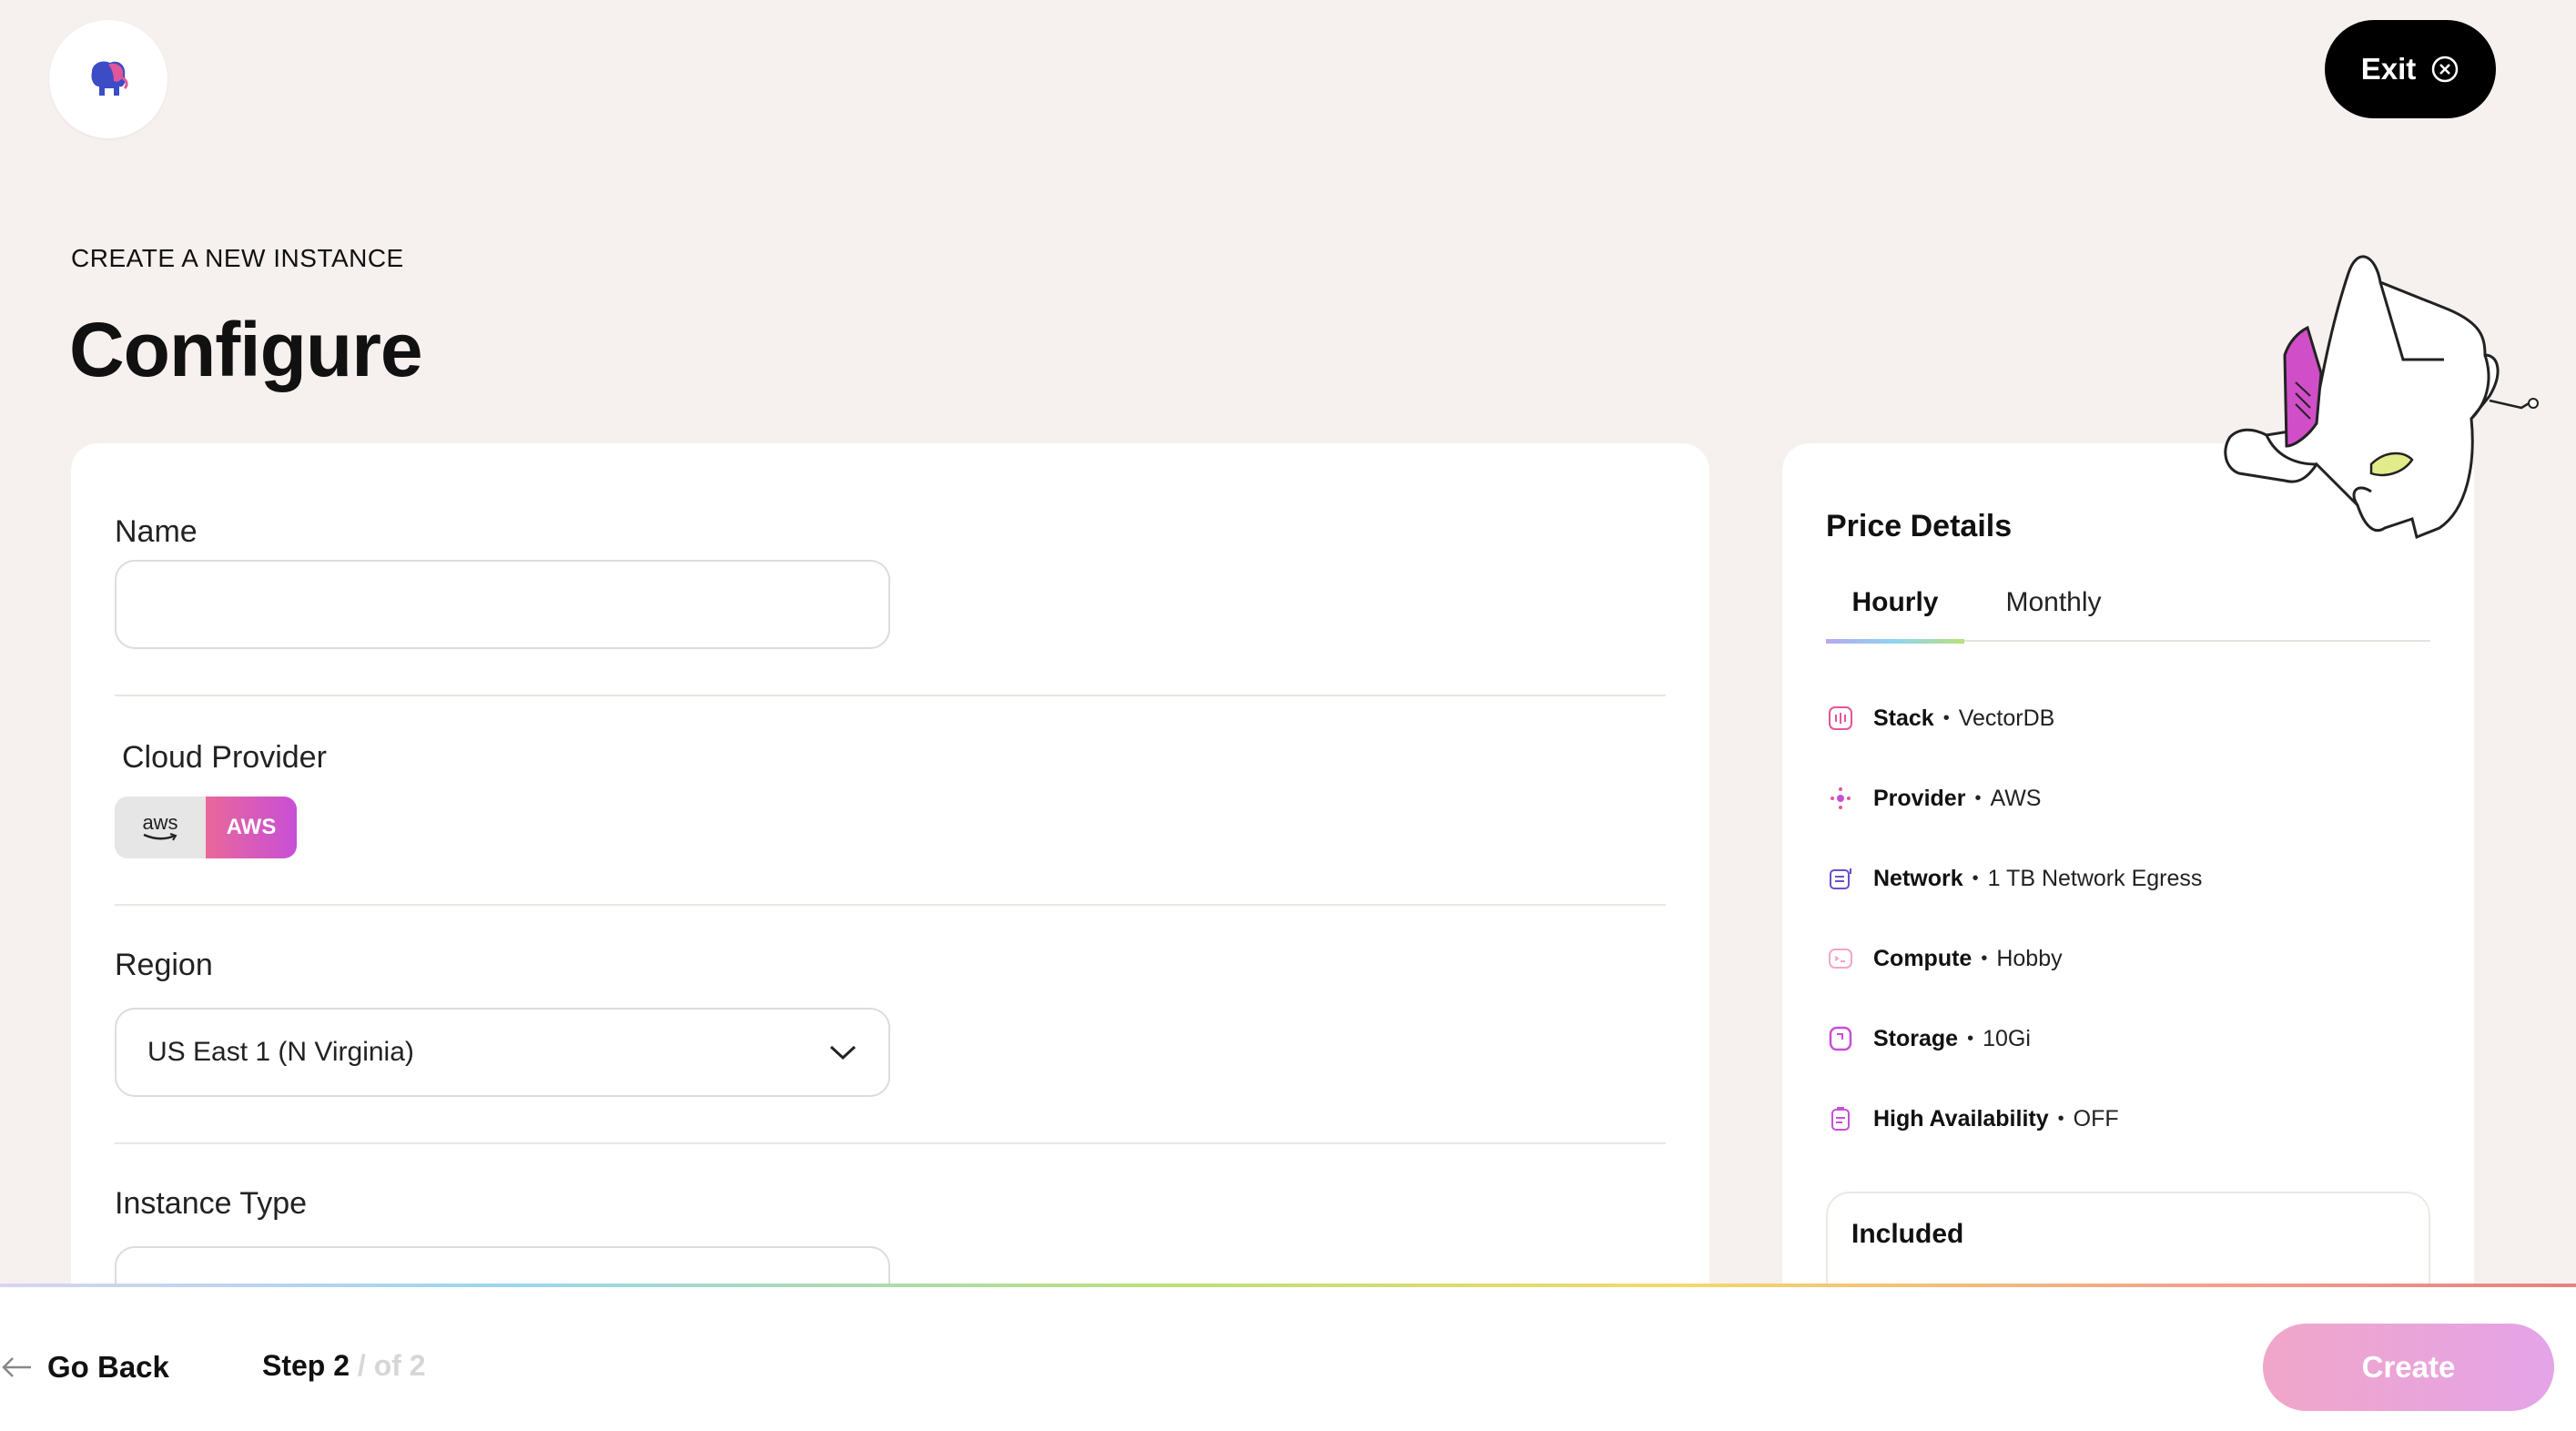 The height and width of the screenshot is (1431, 2576). What do you see at coordinates (1840, 719) in the screenshot?
I see `stack-icon` at bounding box center [1840, 719].